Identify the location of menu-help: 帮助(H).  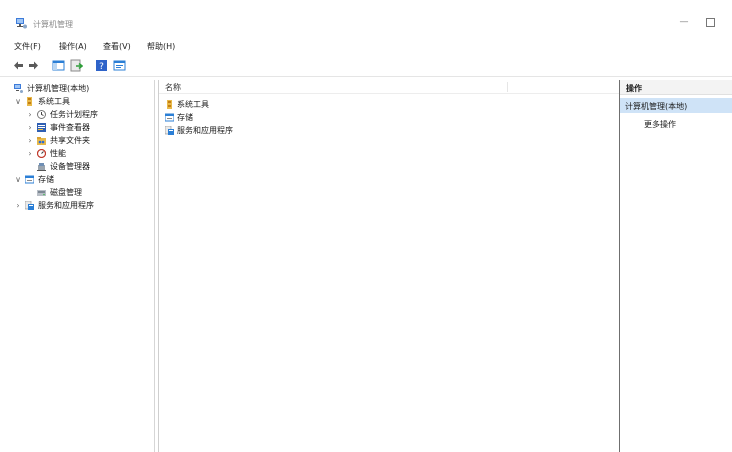
(161, 47).